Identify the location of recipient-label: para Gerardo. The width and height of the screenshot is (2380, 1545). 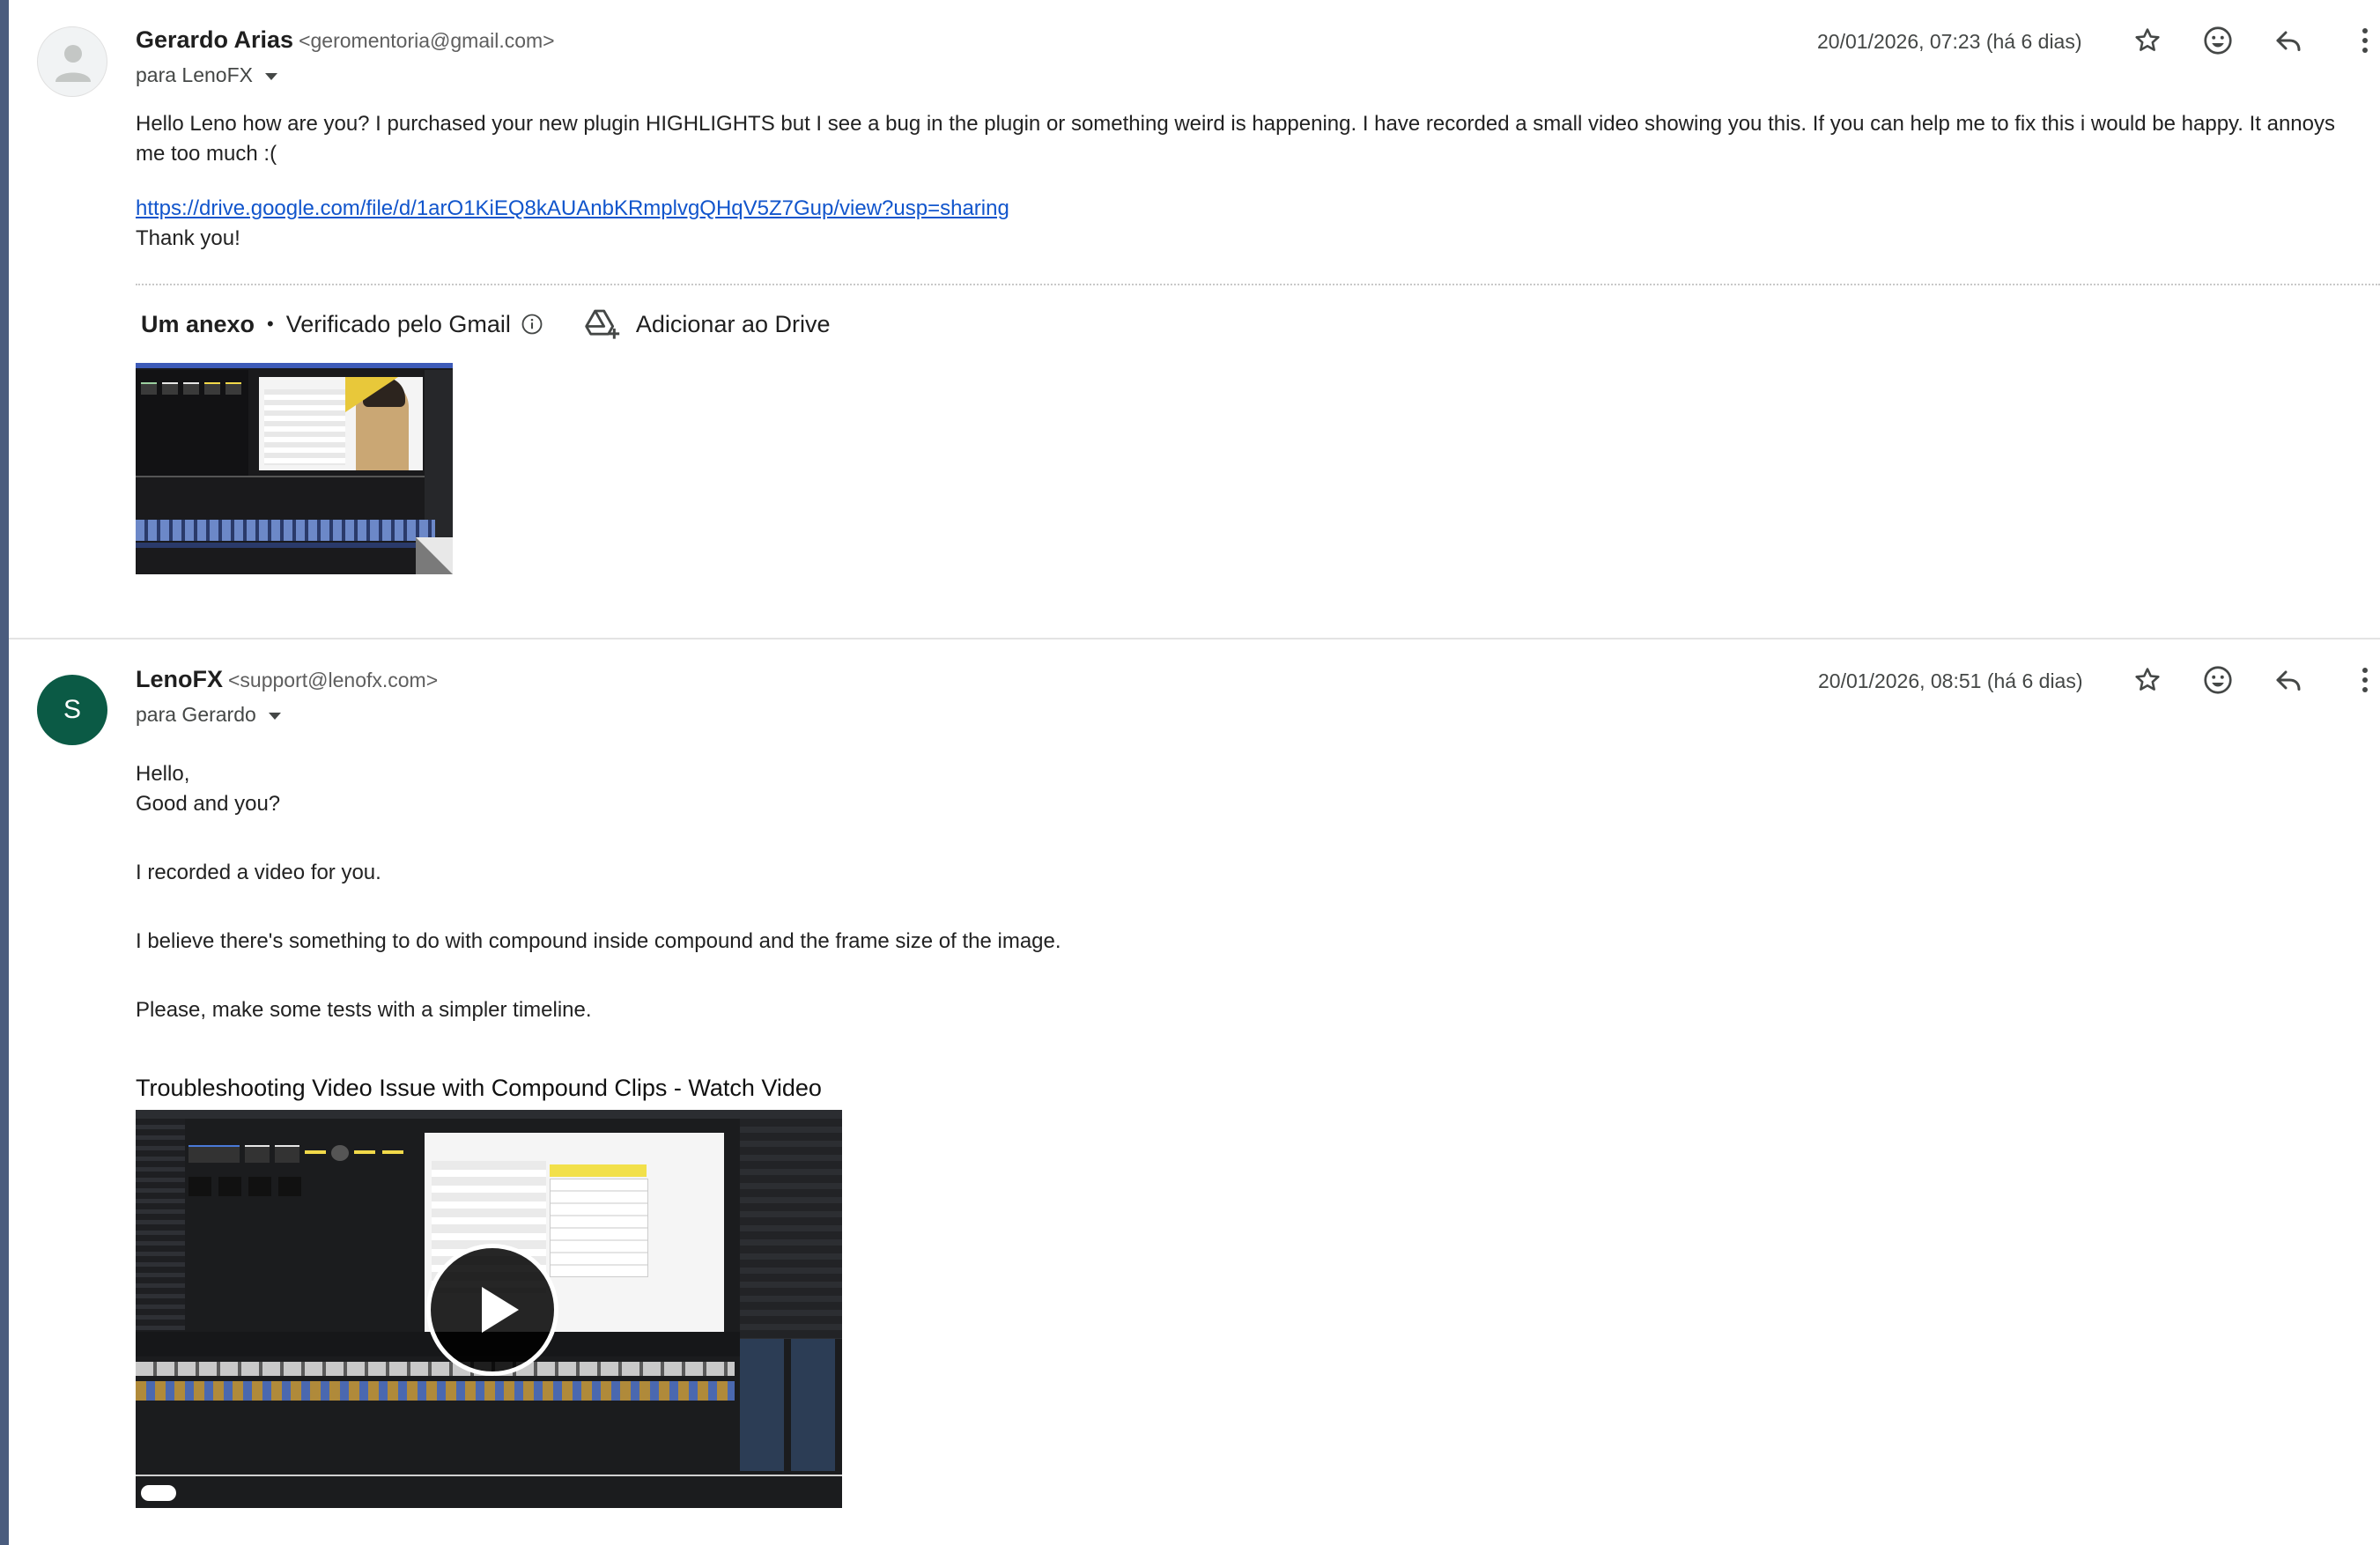
(196, 715).